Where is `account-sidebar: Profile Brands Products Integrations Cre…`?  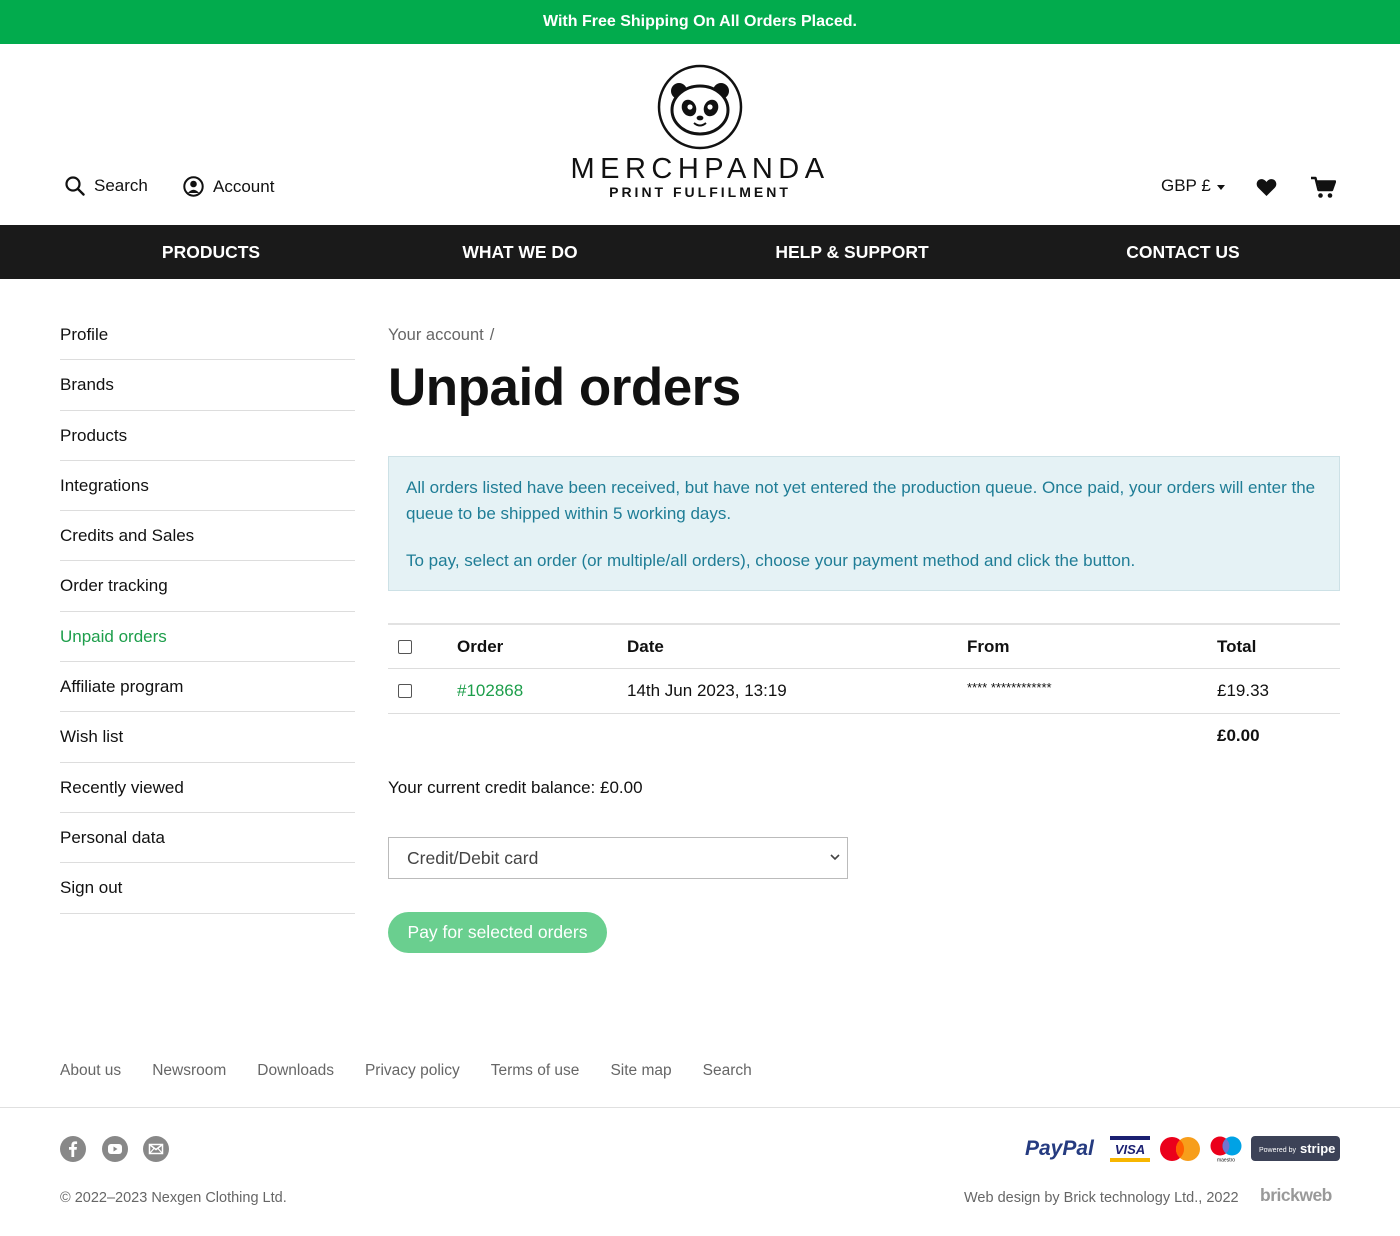
account-sidebar: Profile Brands Products Integrations Cre… is located at coordinates (207, 612).